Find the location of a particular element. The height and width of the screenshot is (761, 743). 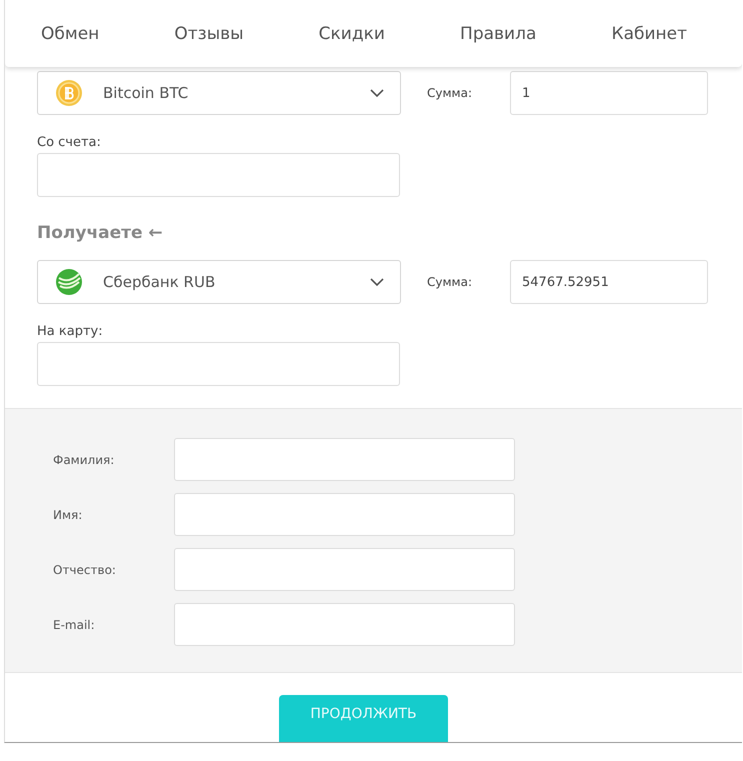

amount-field: 54767.52951 is located at coordinates (609, 282).